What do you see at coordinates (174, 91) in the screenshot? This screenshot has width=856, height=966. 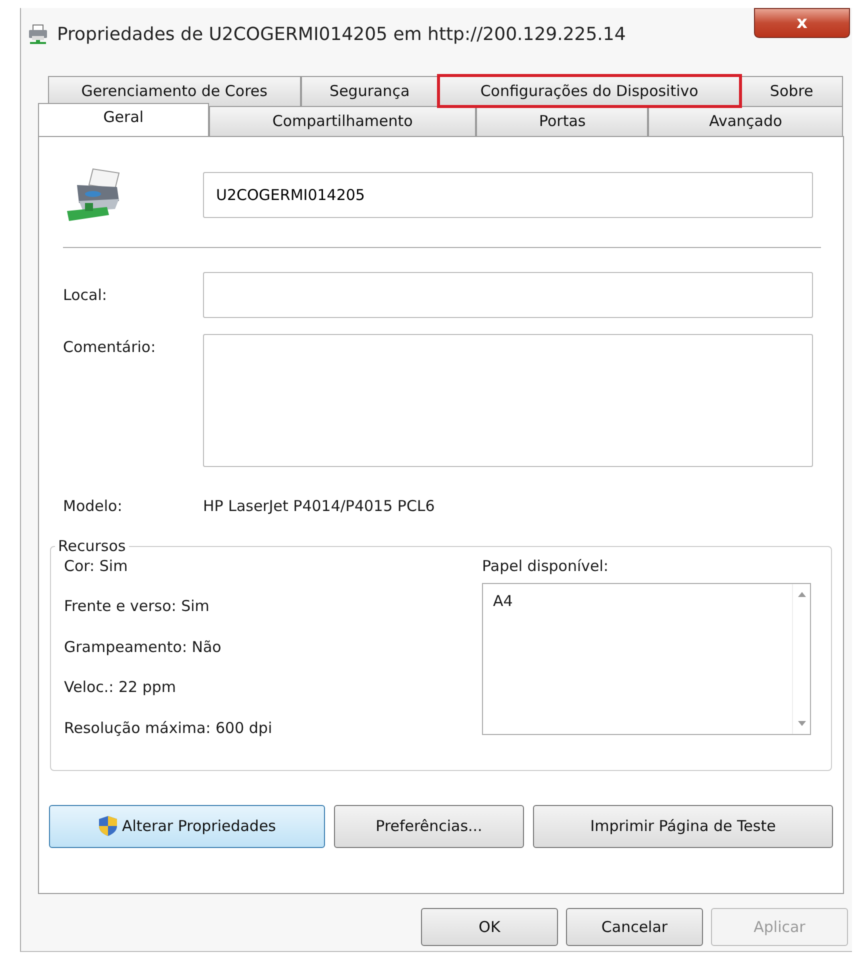 I see `tab: Gerenciamento de Cores` at bounding box center [174, 91].